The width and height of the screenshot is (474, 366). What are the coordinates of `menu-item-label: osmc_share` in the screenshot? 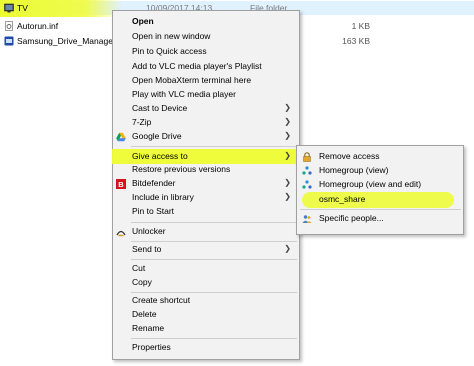 It's located at (342, 199).